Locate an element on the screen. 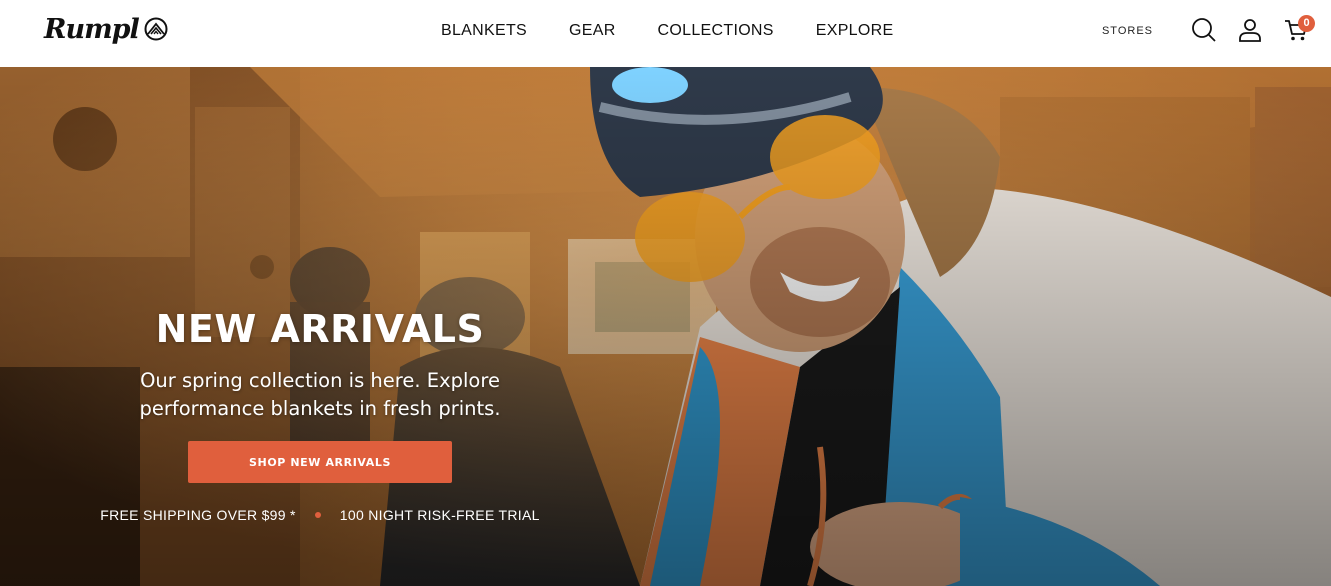  cart-button: 0 is located at coordinates (1299, 29).